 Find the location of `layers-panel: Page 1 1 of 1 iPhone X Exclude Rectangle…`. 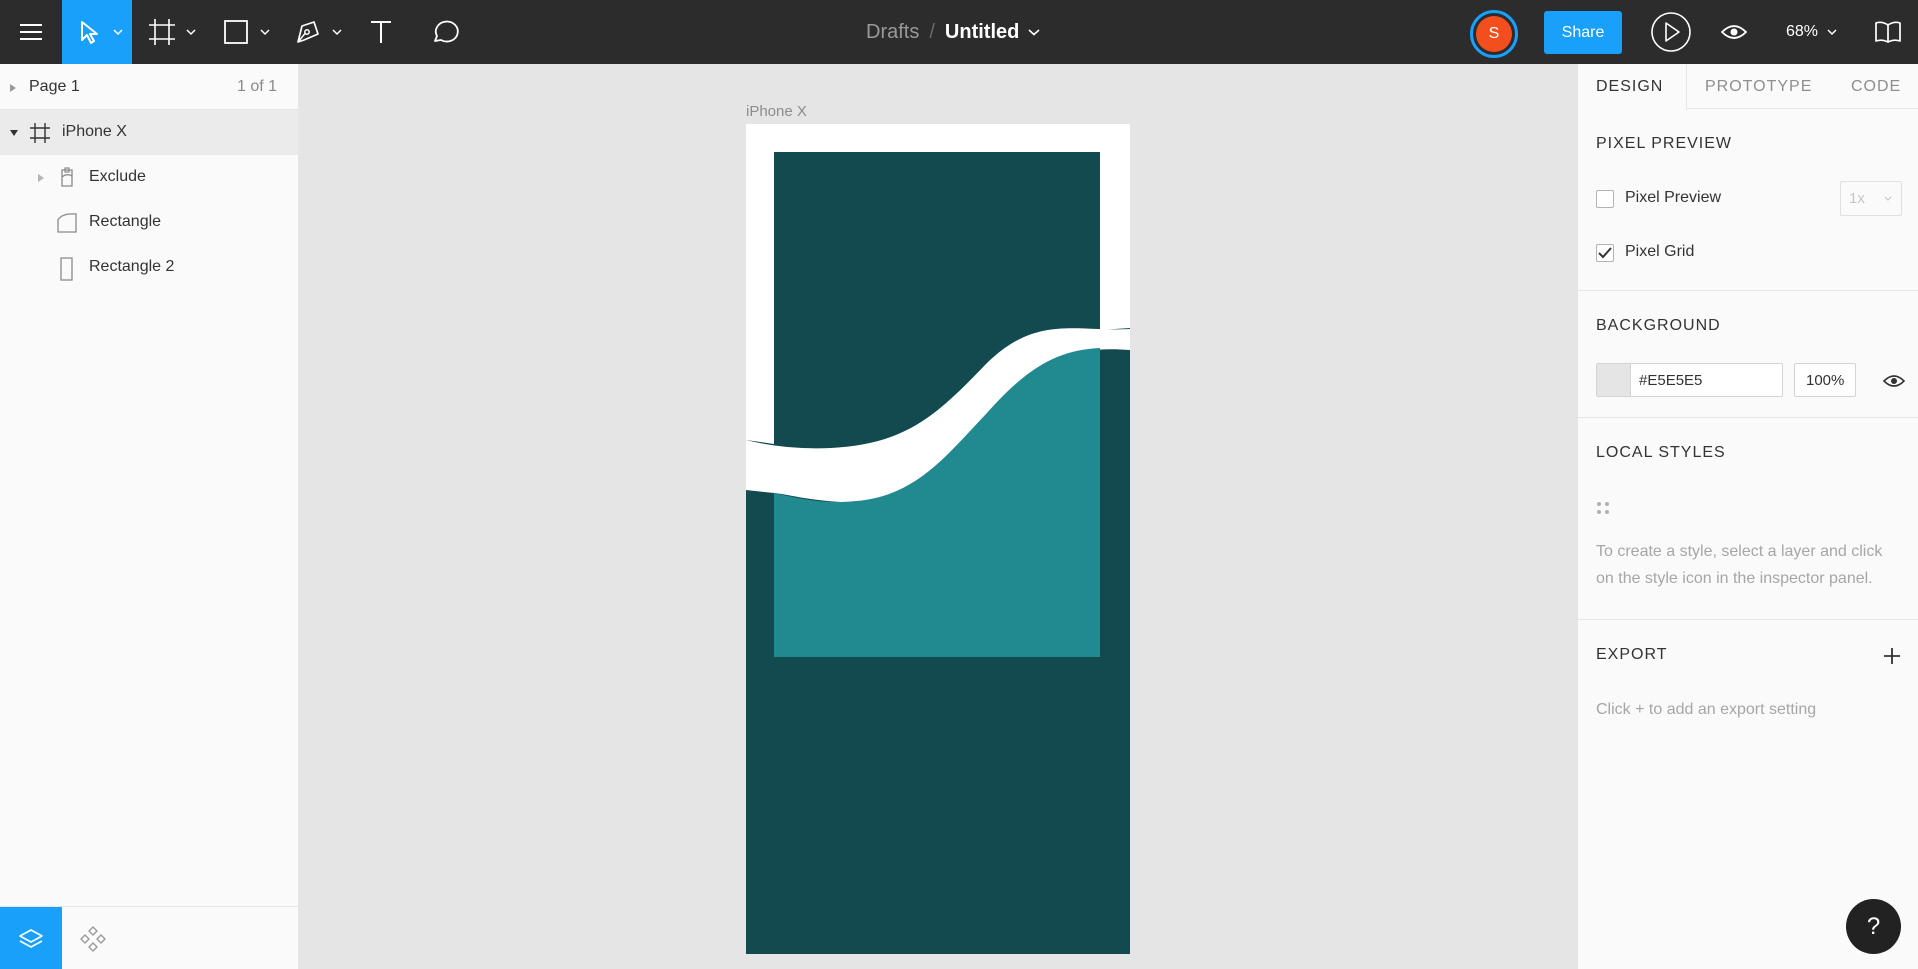

layers-panel: Page 1 1 of 1 iPhone X Exclude Rectangle… is located at coordinates (149, 516).